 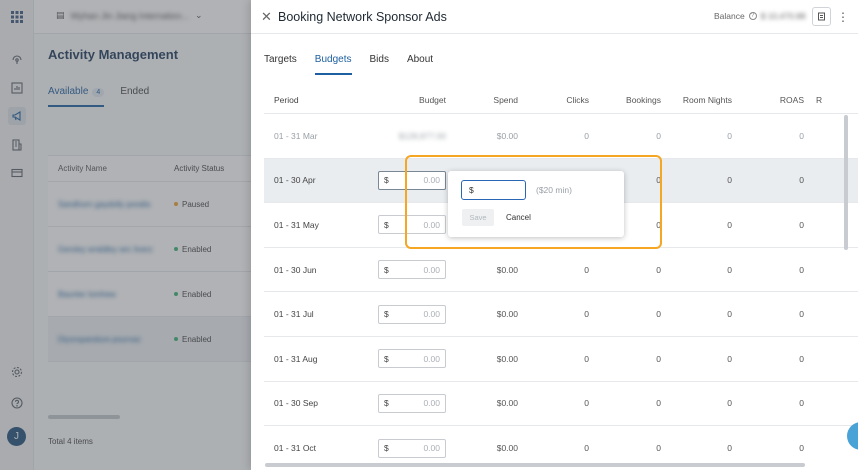 I want to click on document-icon, so click(x=821, y=16).